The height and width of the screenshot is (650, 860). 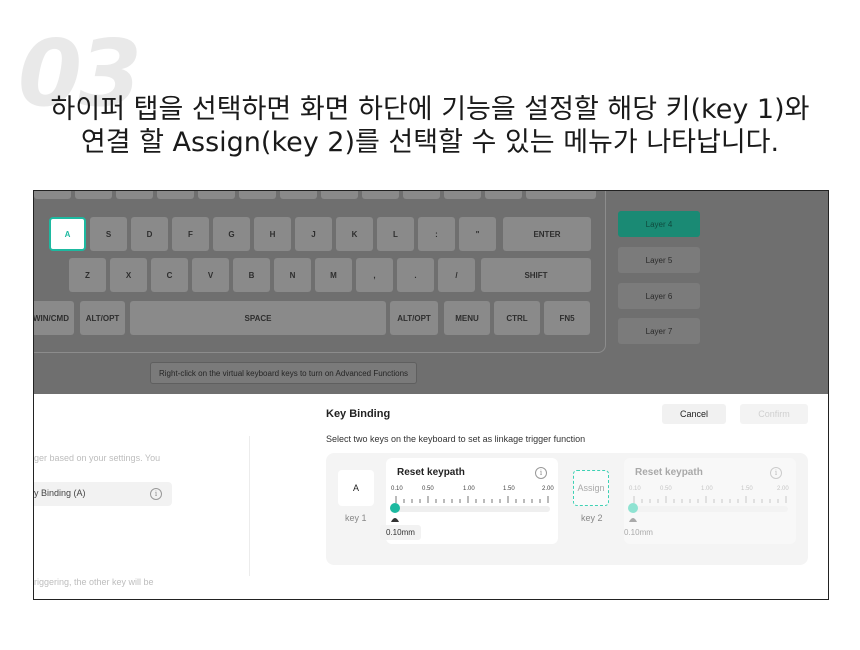 What do you see at coordinates (292, 275) in the screenshot?
I see `key-n: N` at bounding box center [292, 275].